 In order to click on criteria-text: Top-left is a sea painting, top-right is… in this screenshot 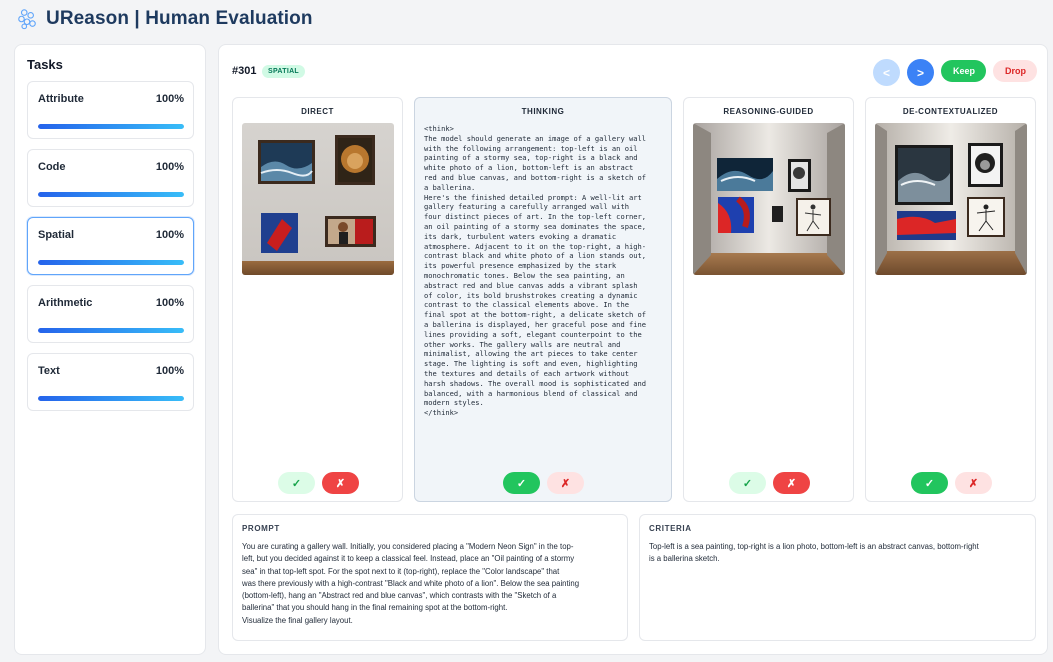, I will do `click(814, 553)`.